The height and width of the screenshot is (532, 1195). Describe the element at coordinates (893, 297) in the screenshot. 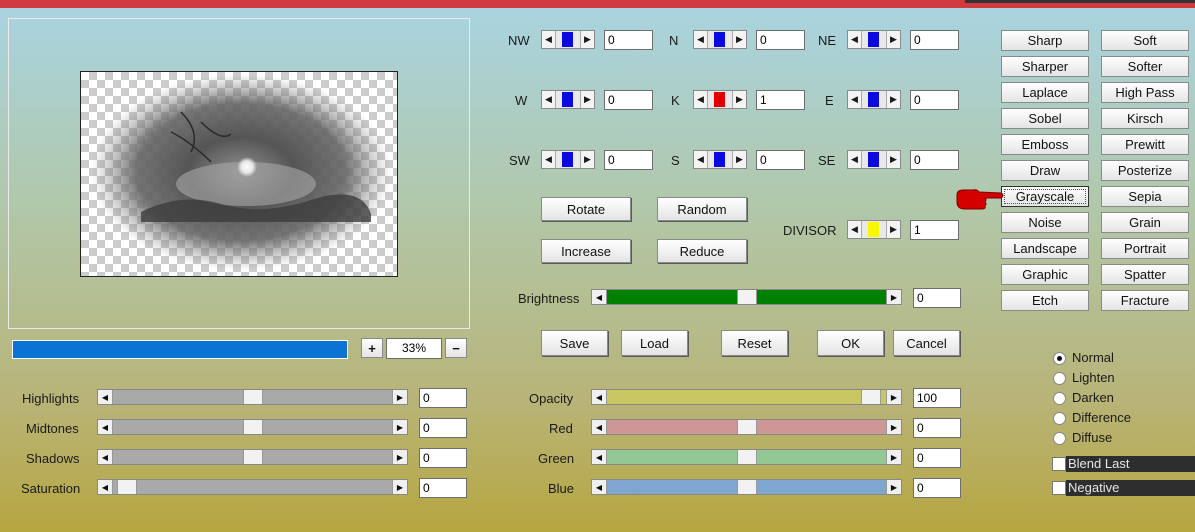

I see `brightness-right-arrow-icon: ▶` at that location.